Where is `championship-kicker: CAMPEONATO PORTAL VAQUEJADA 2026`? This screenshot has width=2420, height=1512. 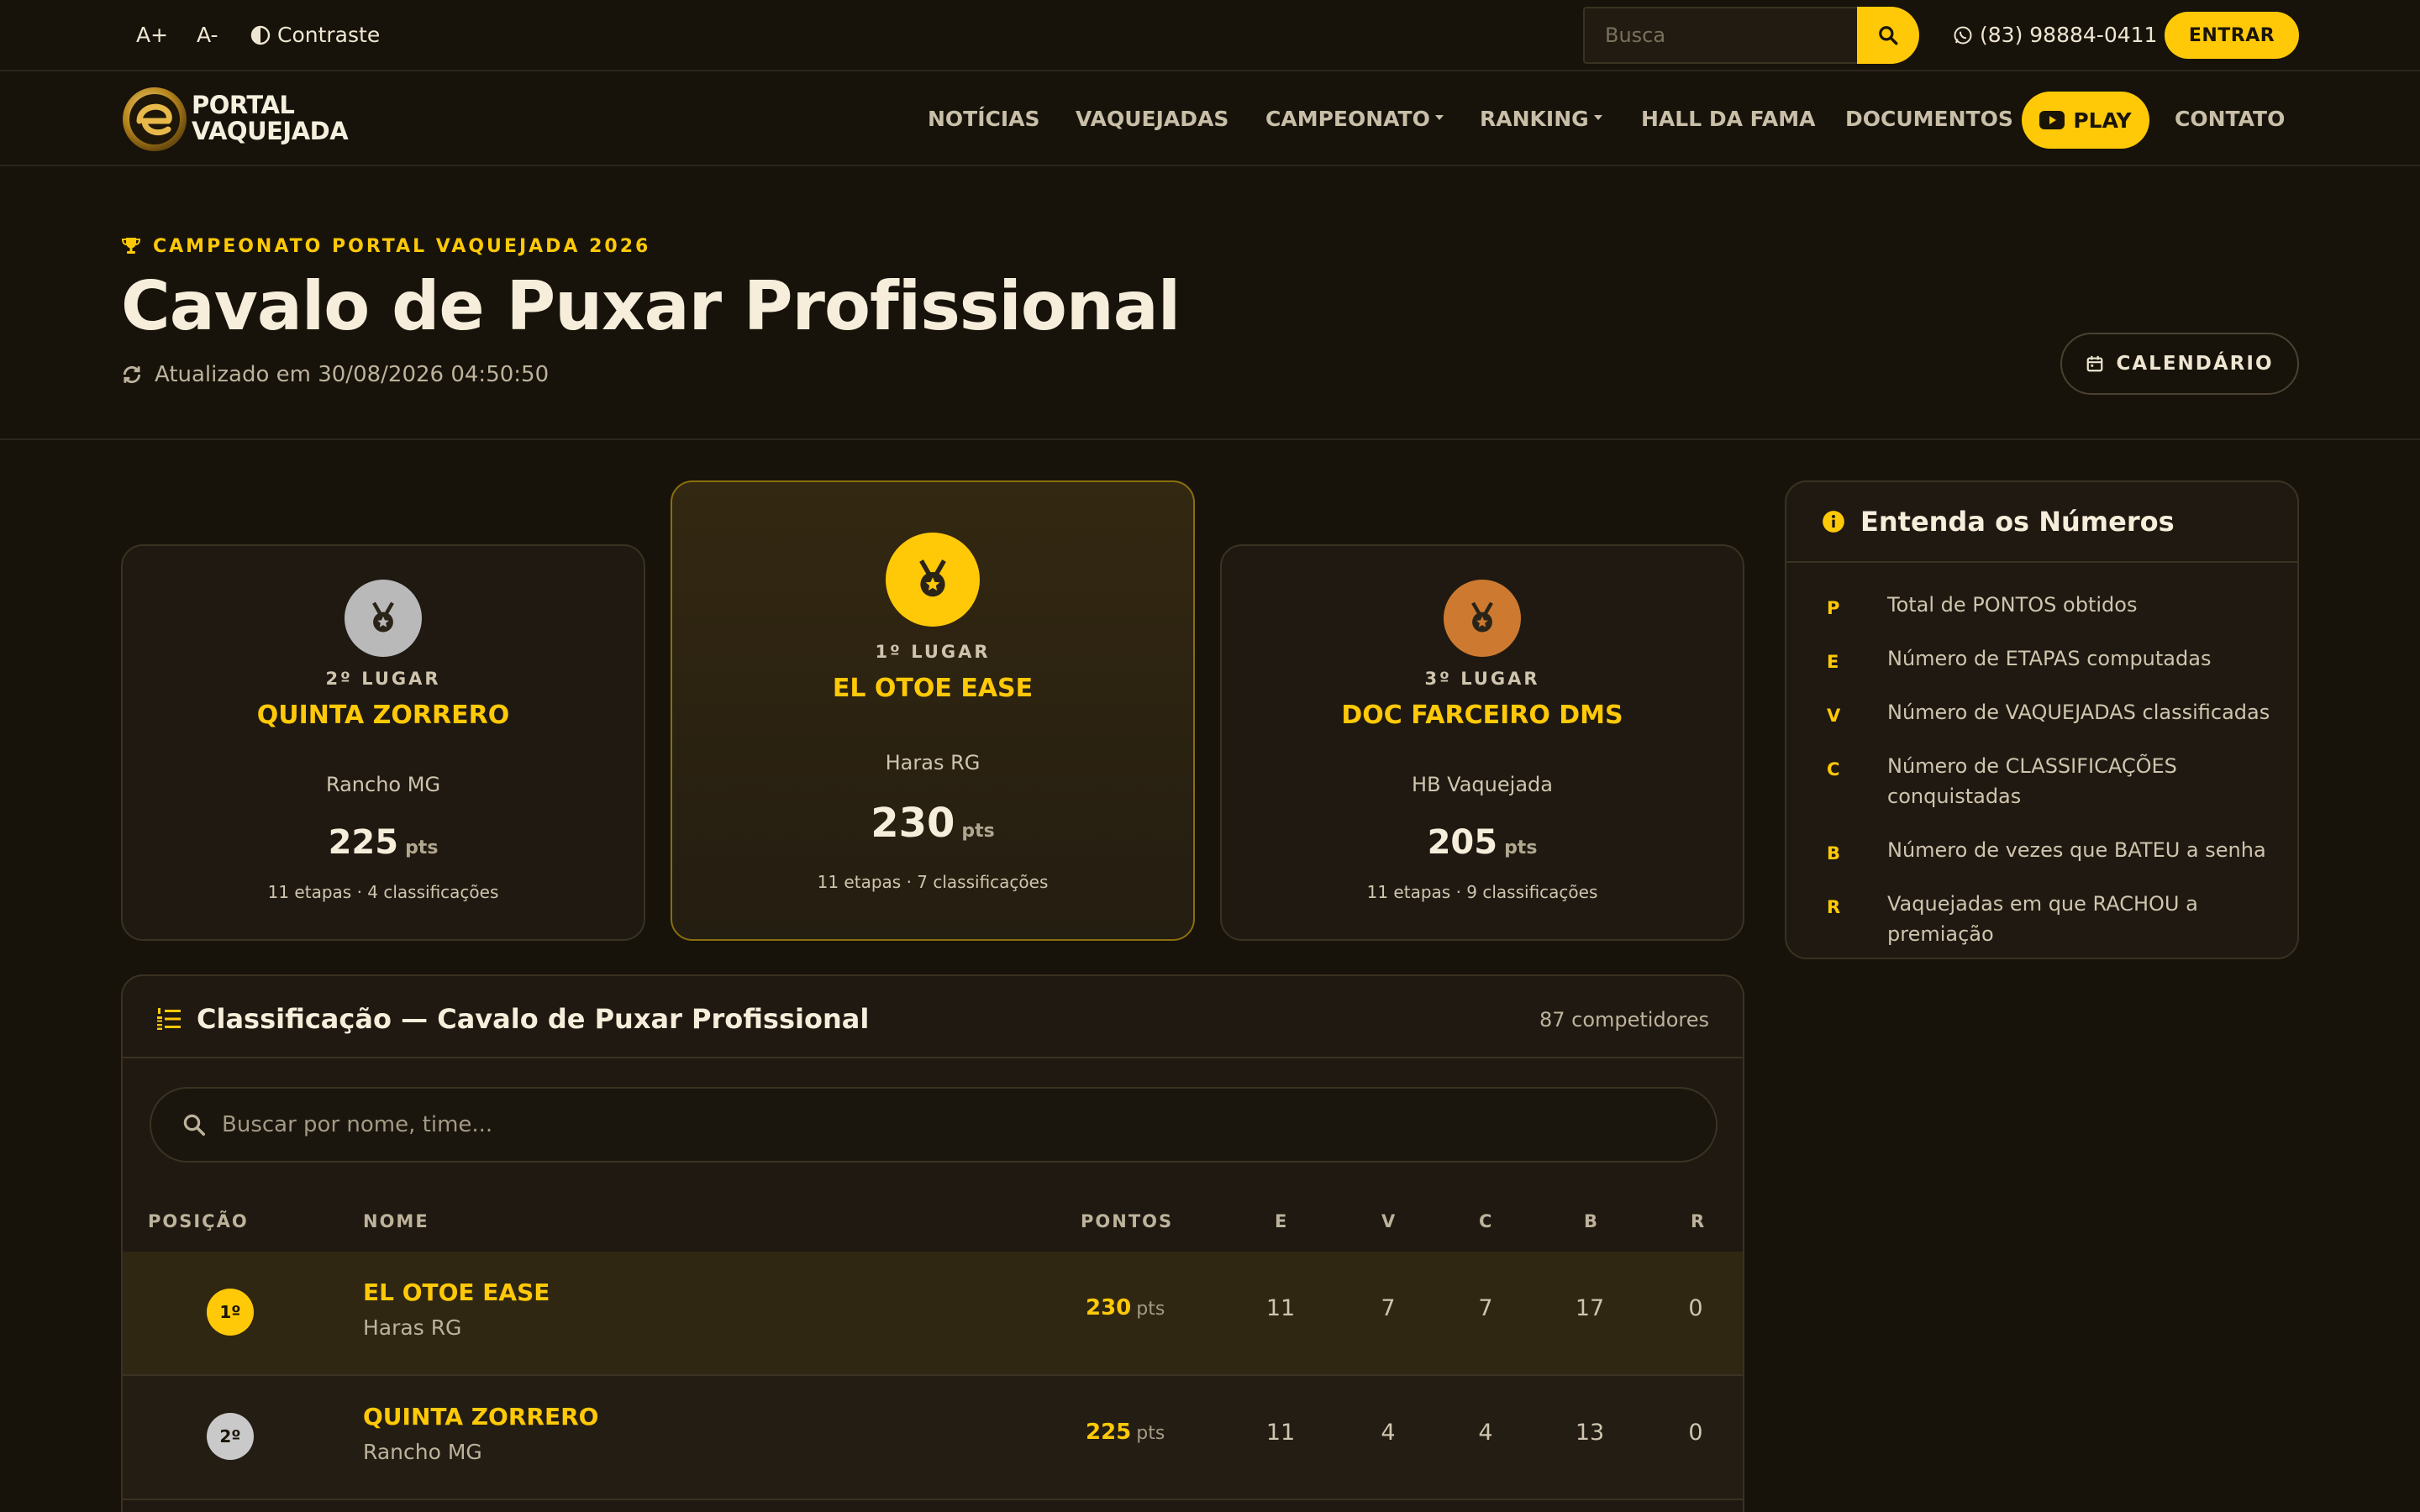
championship-kicker: CAMPEONATO PORTAL VAQUEJADA 2026 is located at coordinates (385, 246).